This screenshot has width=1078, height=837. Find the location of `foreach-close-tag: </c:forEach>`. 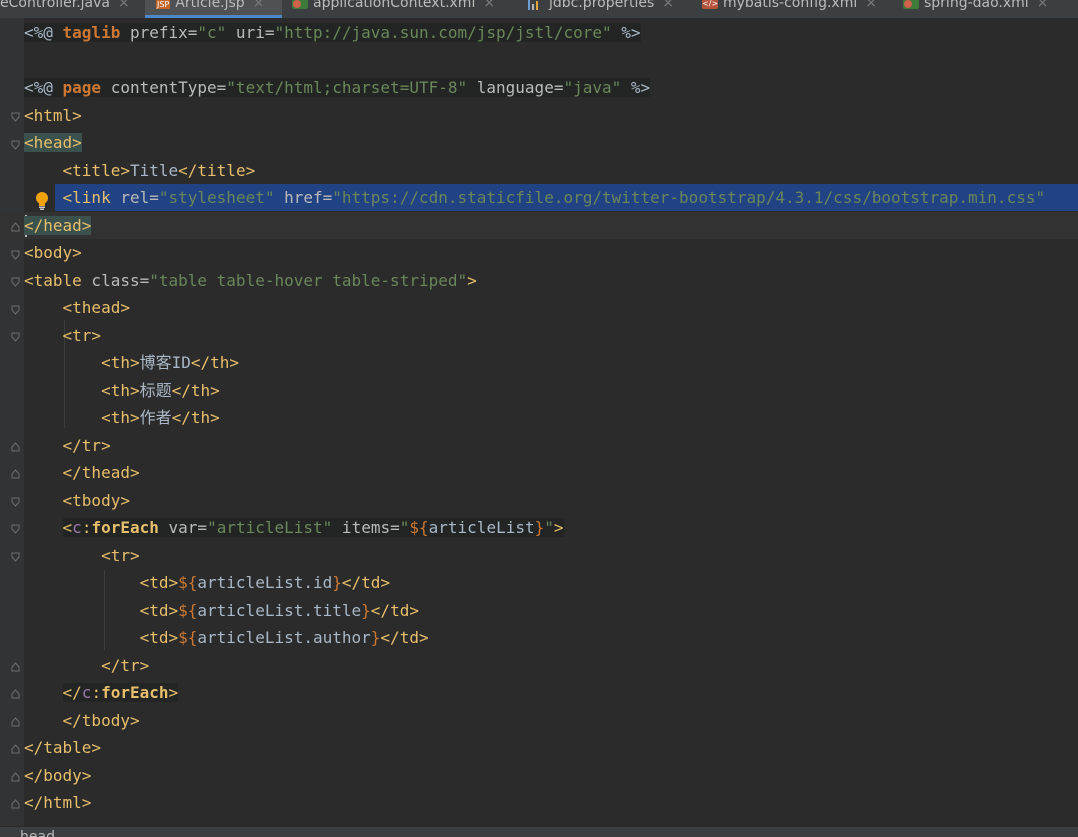

foreach-close-tag: </c:forEach> is located at coordinates (120, 692).